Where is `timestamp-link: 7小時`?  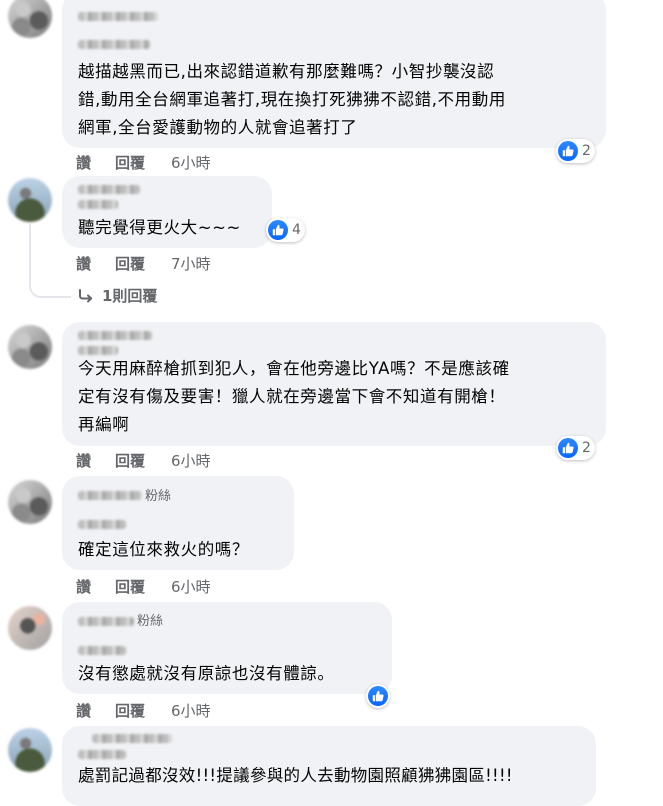
timestamp-link: 7小時 is located at coordinates (191, 263).